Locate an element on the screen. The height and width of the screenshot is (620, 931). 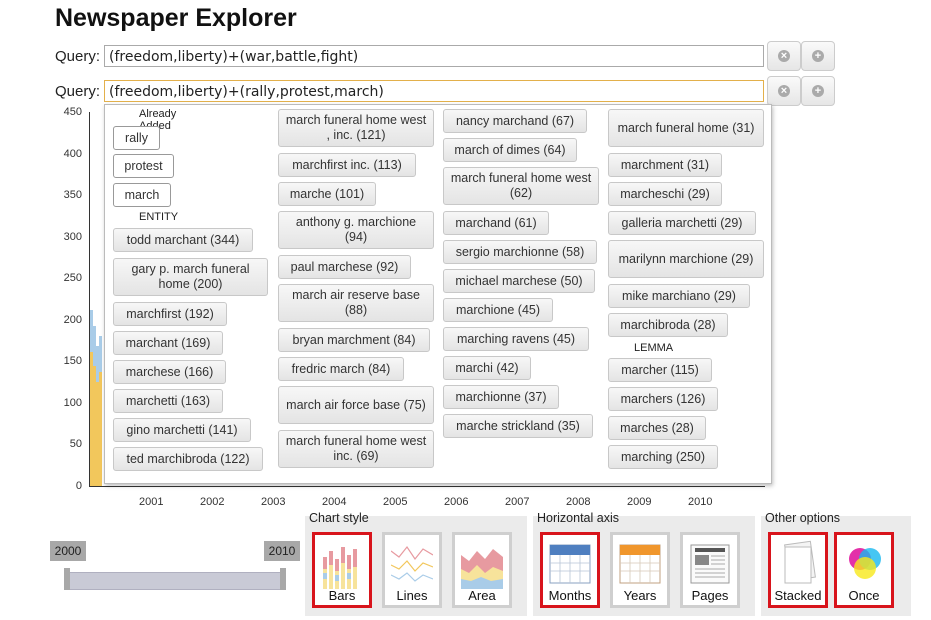
lemma-chip: marching (250) is located at coordinates (663, 457).